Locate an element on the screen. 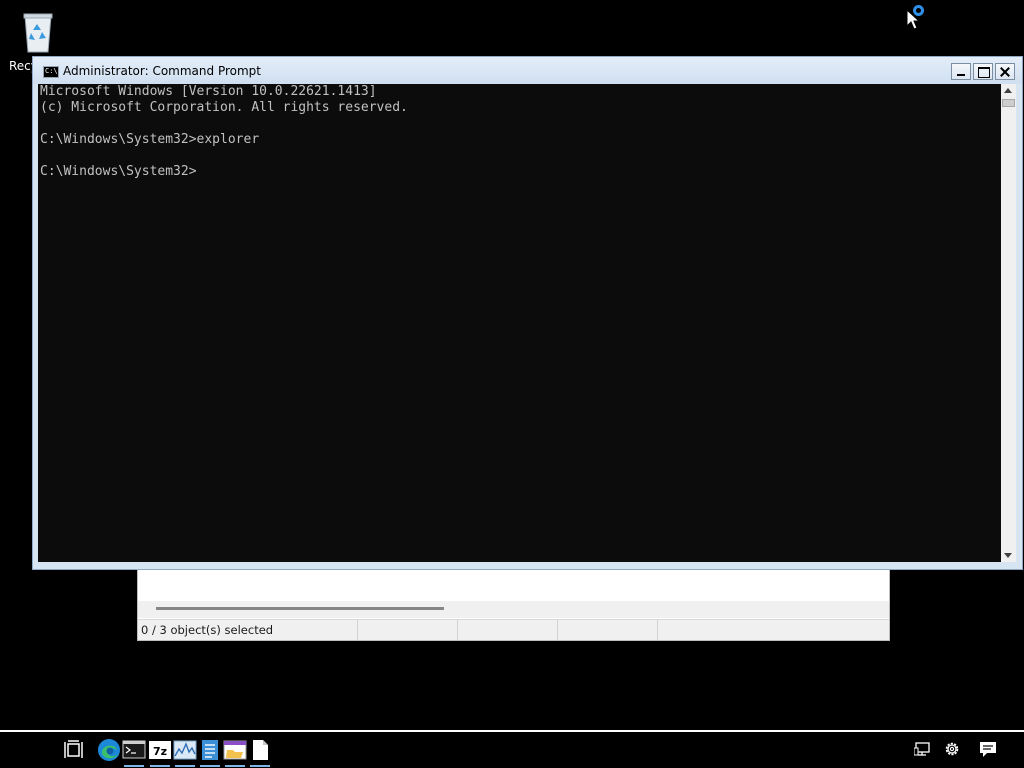  explorer-window: 0 / 3 object(s) selected is located at coordinates (513, 603).